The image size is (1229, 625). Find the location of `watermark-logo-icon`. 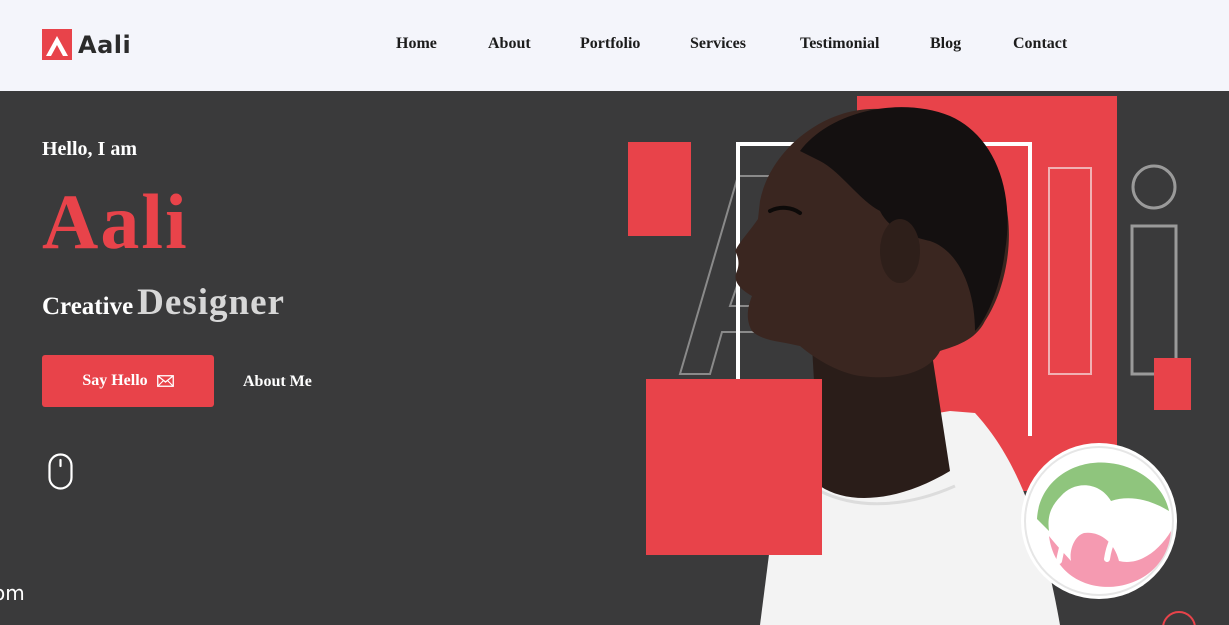

watermark-logo-icon is located at coordinates (1099, 521).